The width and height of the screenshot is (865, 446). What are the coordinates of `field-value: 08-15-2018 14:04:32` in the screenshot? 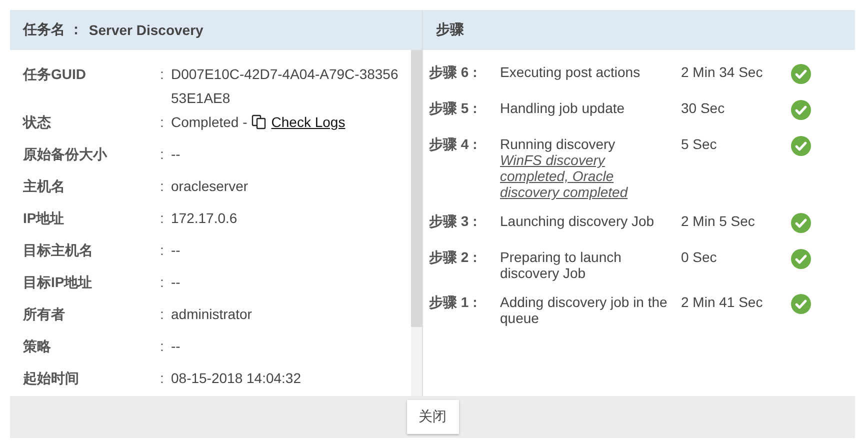 It's located at (236, 378).